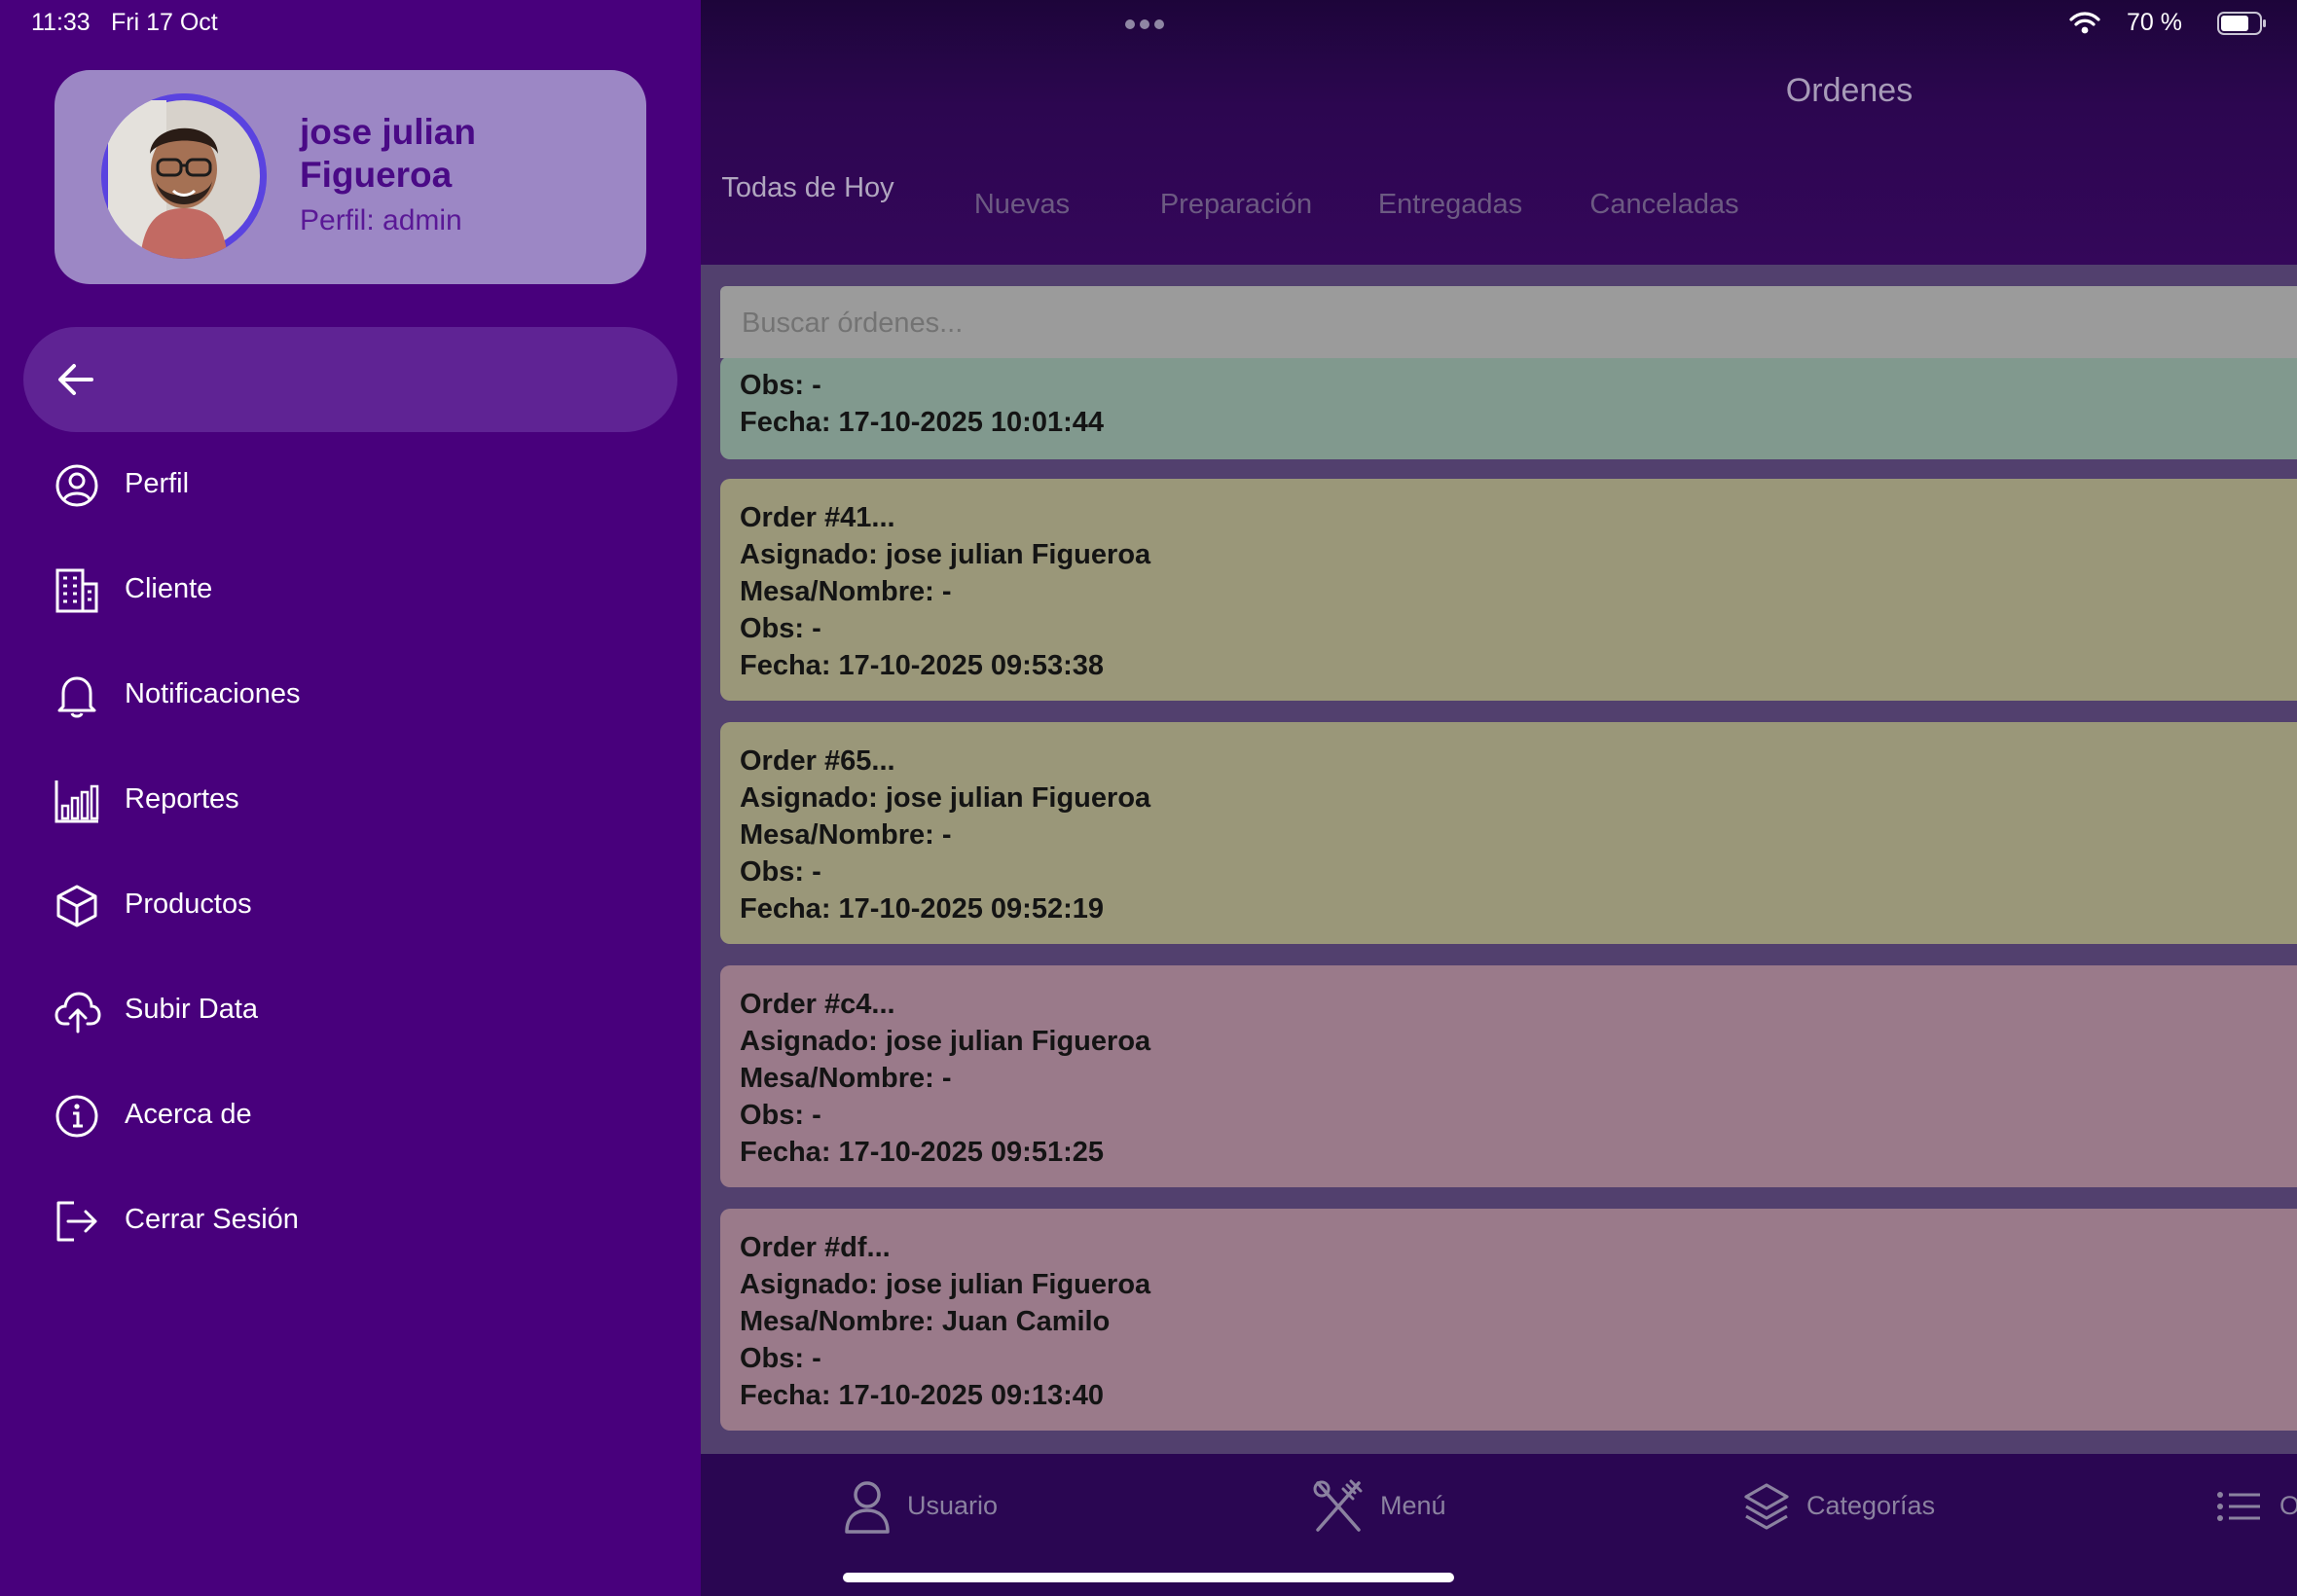 The width and height of the screenshot is (2297, 1596). I want to click on tab-entregadas: Entregadas, so click(1450, 205).